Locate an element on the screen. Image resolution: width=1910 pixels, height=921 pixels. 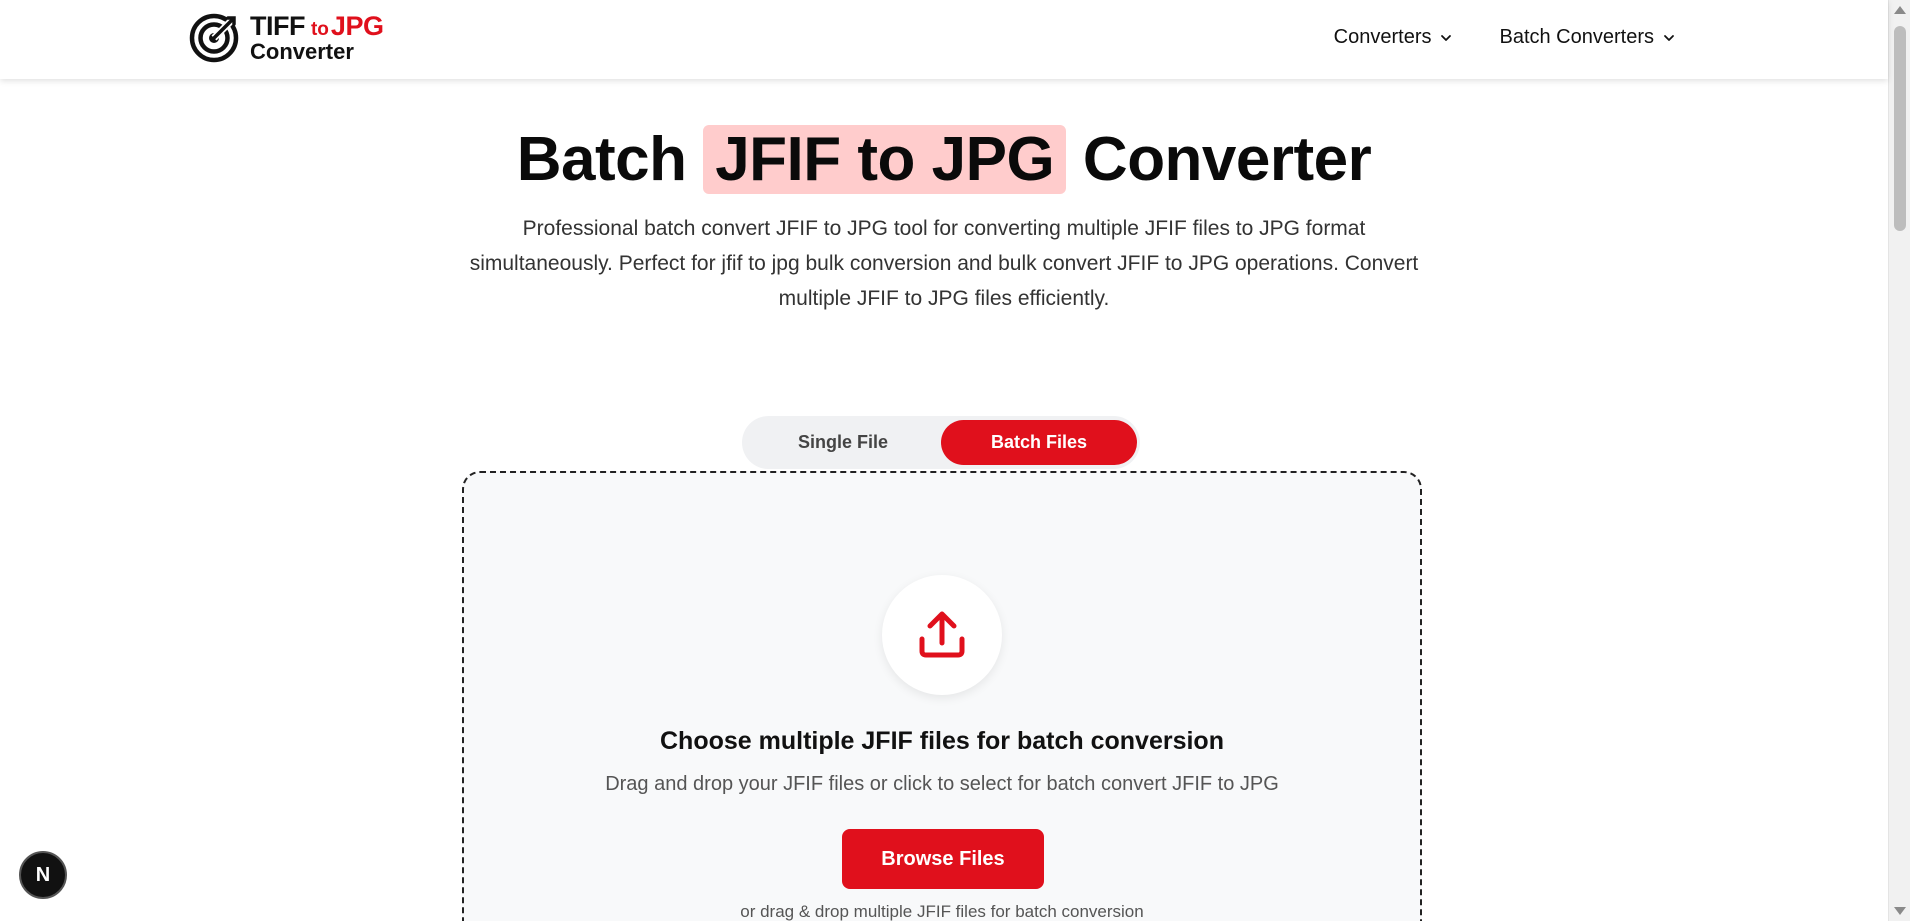
title-prefix: Batch is located at coordinates (610, 159).